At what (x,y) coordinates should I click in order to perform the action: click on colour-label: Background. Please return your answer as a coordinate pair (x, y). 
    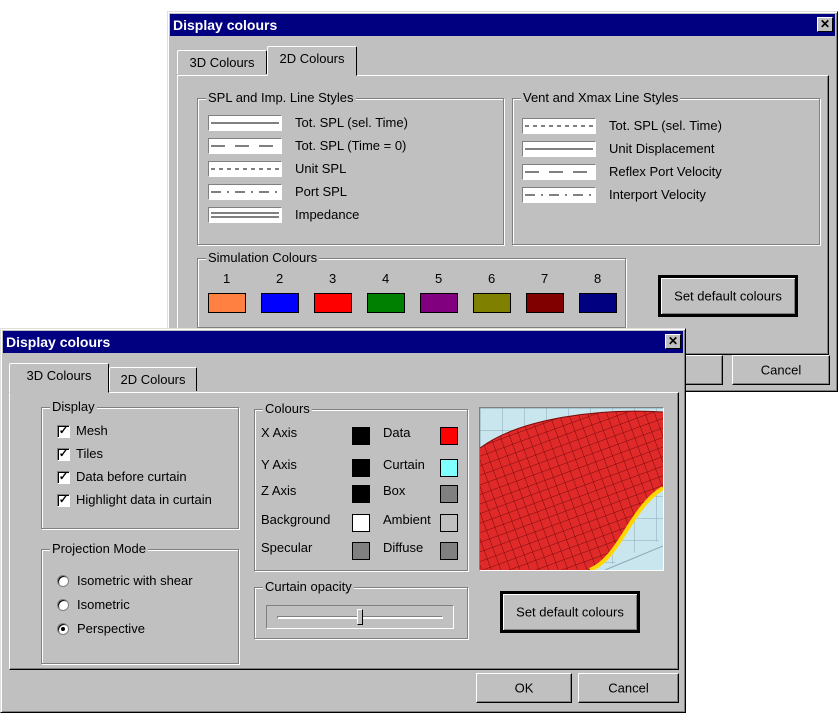
    Looking at the image, I should click on (296, 519).